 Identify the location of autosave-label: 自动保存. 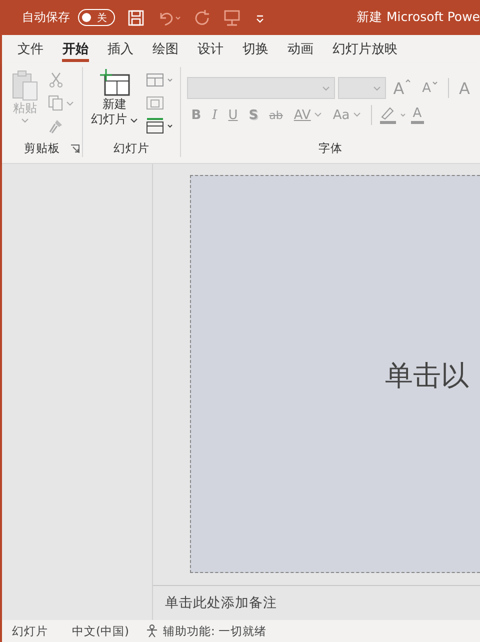
(46, 17).